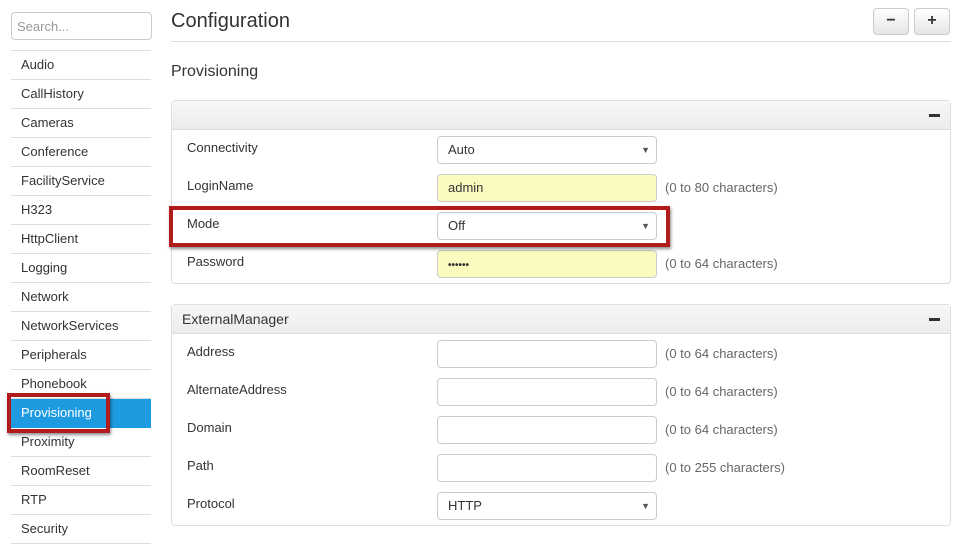  I want to click on field-row-loginname: LoginName admin (0 to 80 characters), so click(561, 188).